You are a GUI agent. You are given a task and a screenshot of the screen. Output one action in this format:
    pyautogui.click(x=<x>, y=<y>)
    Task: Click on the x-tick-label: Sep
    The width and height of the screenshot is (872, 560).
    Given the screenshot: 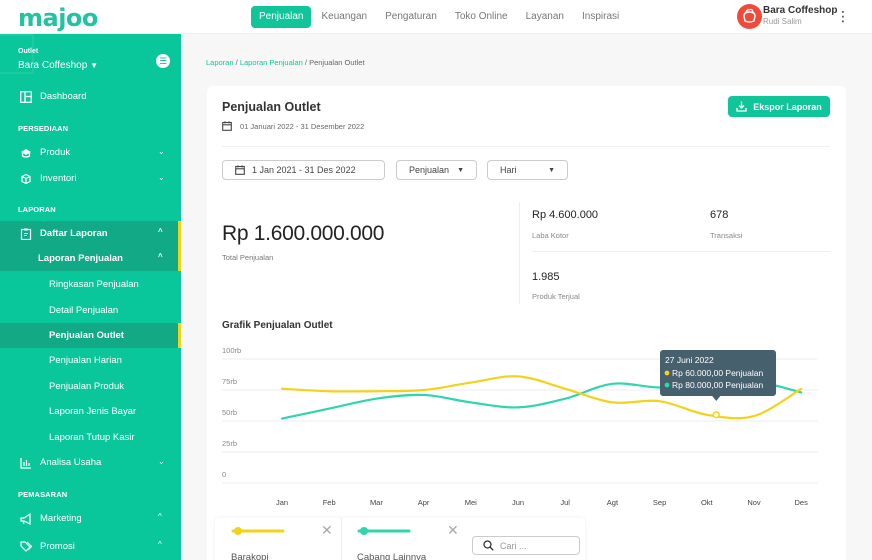 What is the action you would take?
    pyautogui.click(x=659, y=502)
    